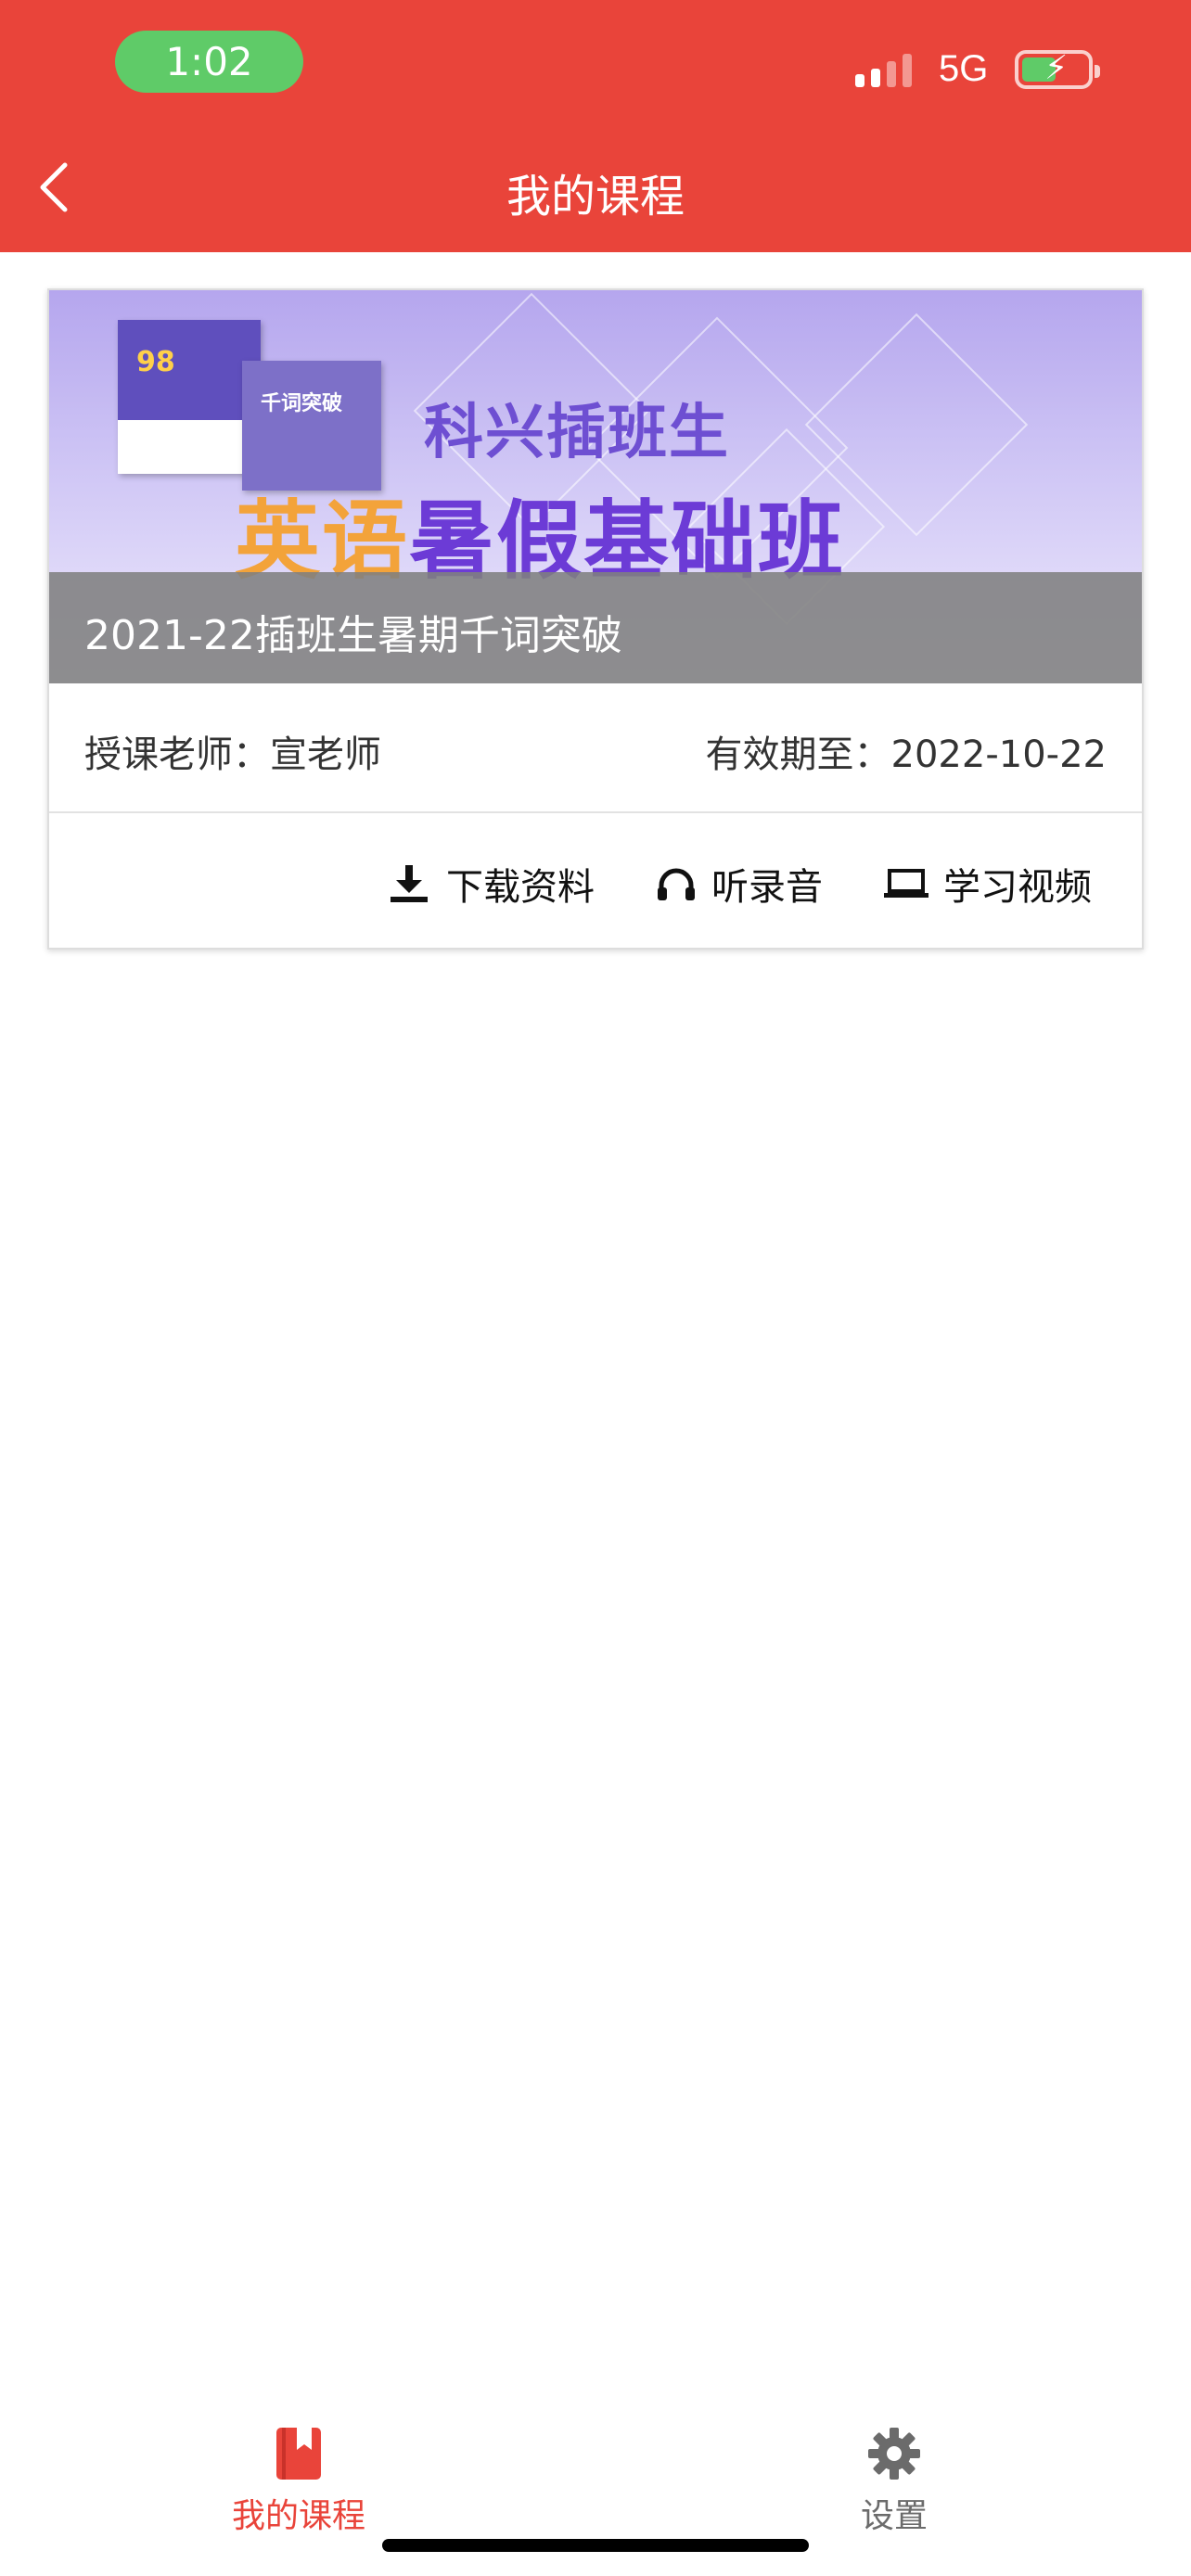 The width and height of the screenshot is (1191, 2576). What do you see at coordinates (209, 62) in the screenshot?
I see `status-time: 1:02` at bounding box center [209, 62].